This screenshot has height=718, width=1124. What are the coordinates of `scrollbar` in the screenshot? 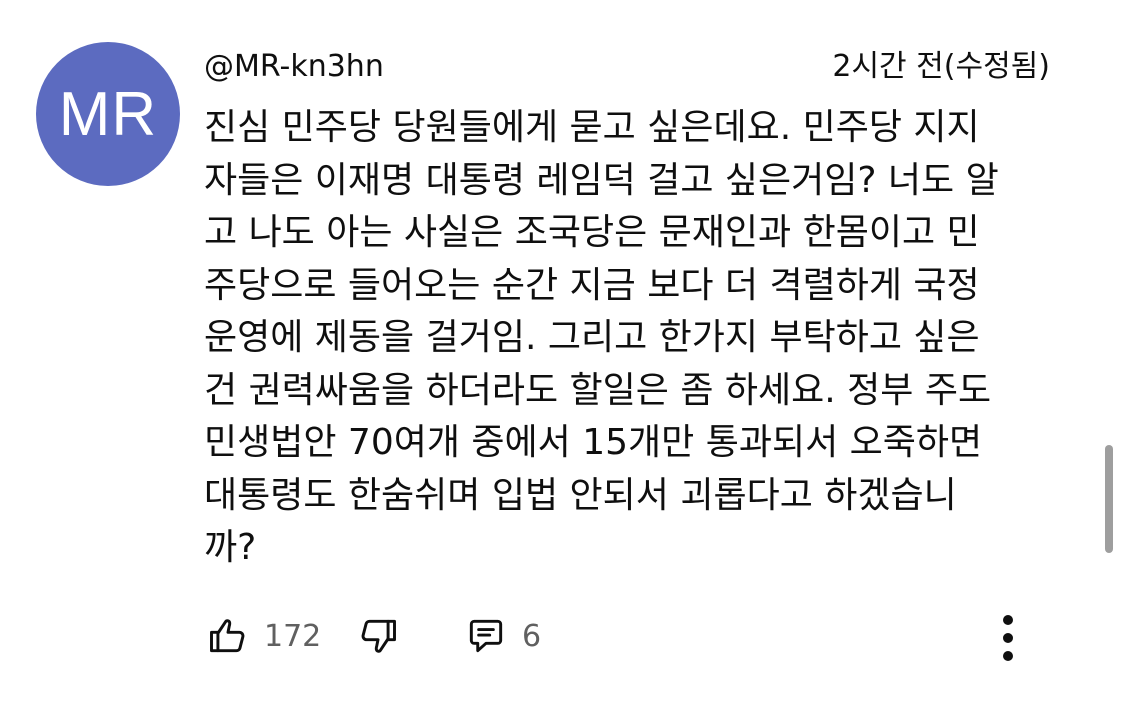 It's located at (1109, 499).